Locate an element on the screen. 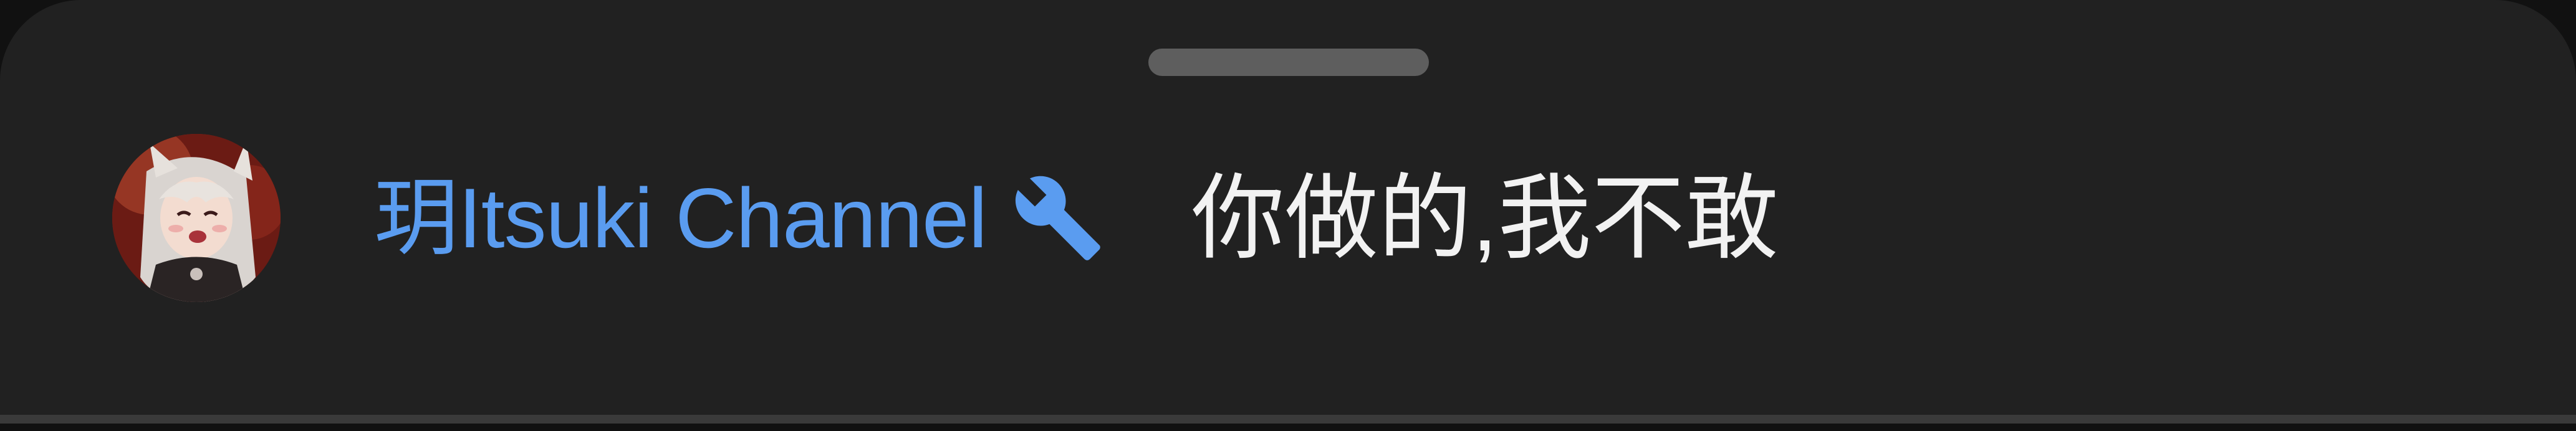 The height and width of the screenshot is (431, 2576). avatar is located at coordinates (196, 218).